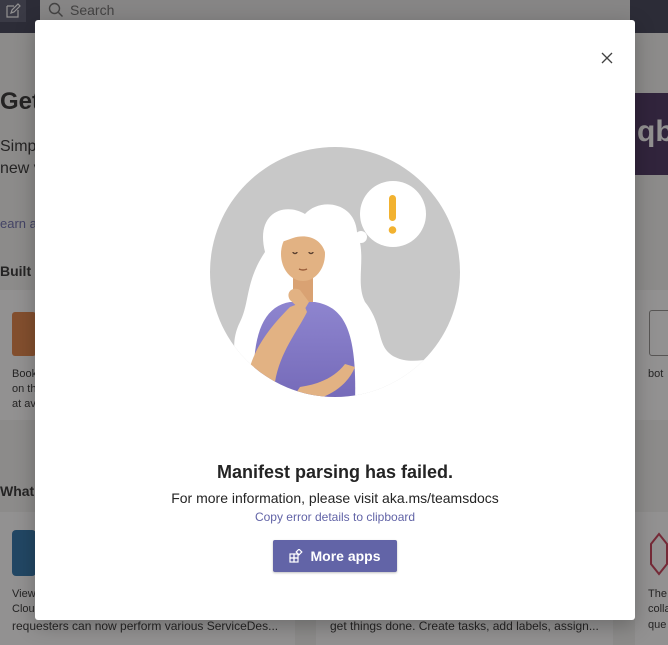 This screenshot has width=668, height=645. What do you see at coordinates (335, 272) in the screenshot?
I see `error-illustration` at bounding box center [335, 272].